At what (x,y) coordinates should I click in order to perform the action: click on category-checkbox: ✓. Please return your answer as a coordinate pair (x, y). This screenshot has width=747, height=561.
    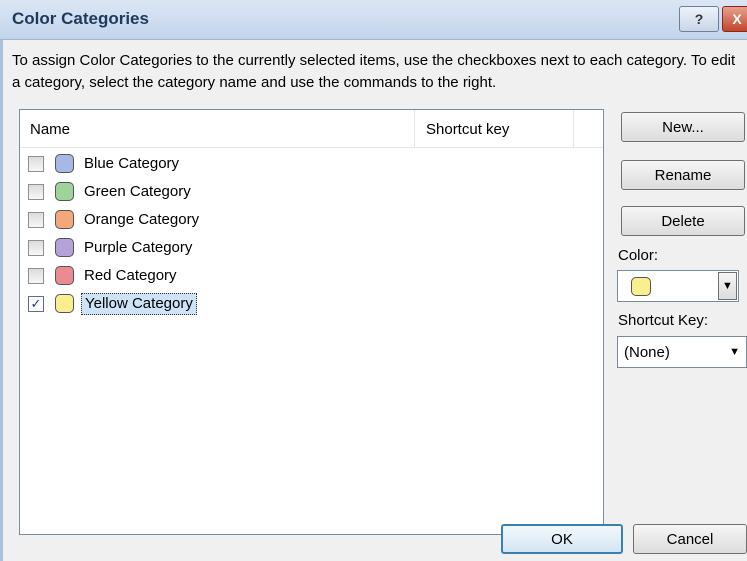
    Looking at the image, I should click on (36, 304).